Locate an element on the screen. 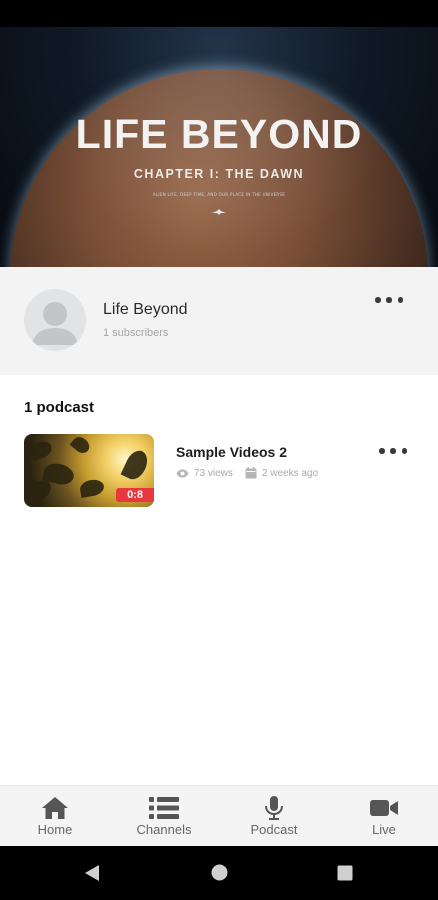 This screenshot has width=438, height=900. nav-label-podcast: Podcast is located at coordinates (274, 829).